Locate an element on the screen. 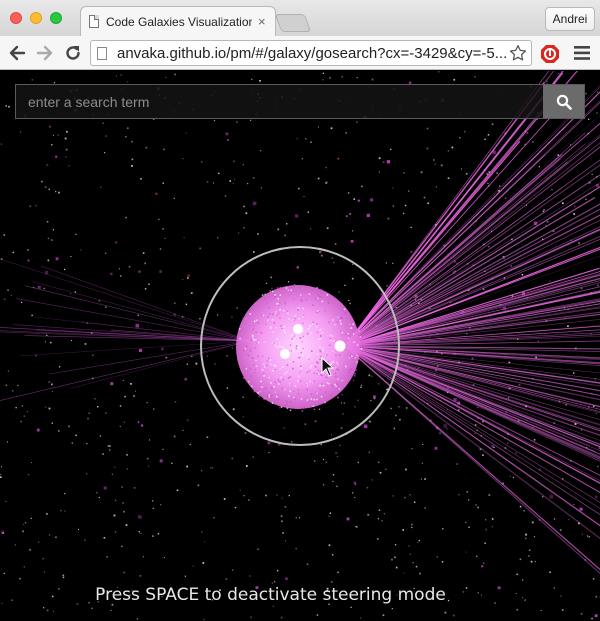 The width and height of the screenshot is (600, 621). hamburger-menu-icon is located at coordinates (582, 53).